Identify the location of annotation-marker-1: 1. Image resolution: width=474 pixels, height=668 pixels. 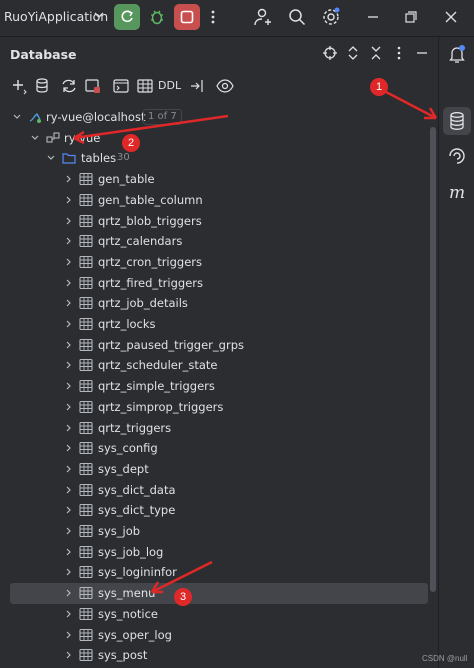
(379, 87).